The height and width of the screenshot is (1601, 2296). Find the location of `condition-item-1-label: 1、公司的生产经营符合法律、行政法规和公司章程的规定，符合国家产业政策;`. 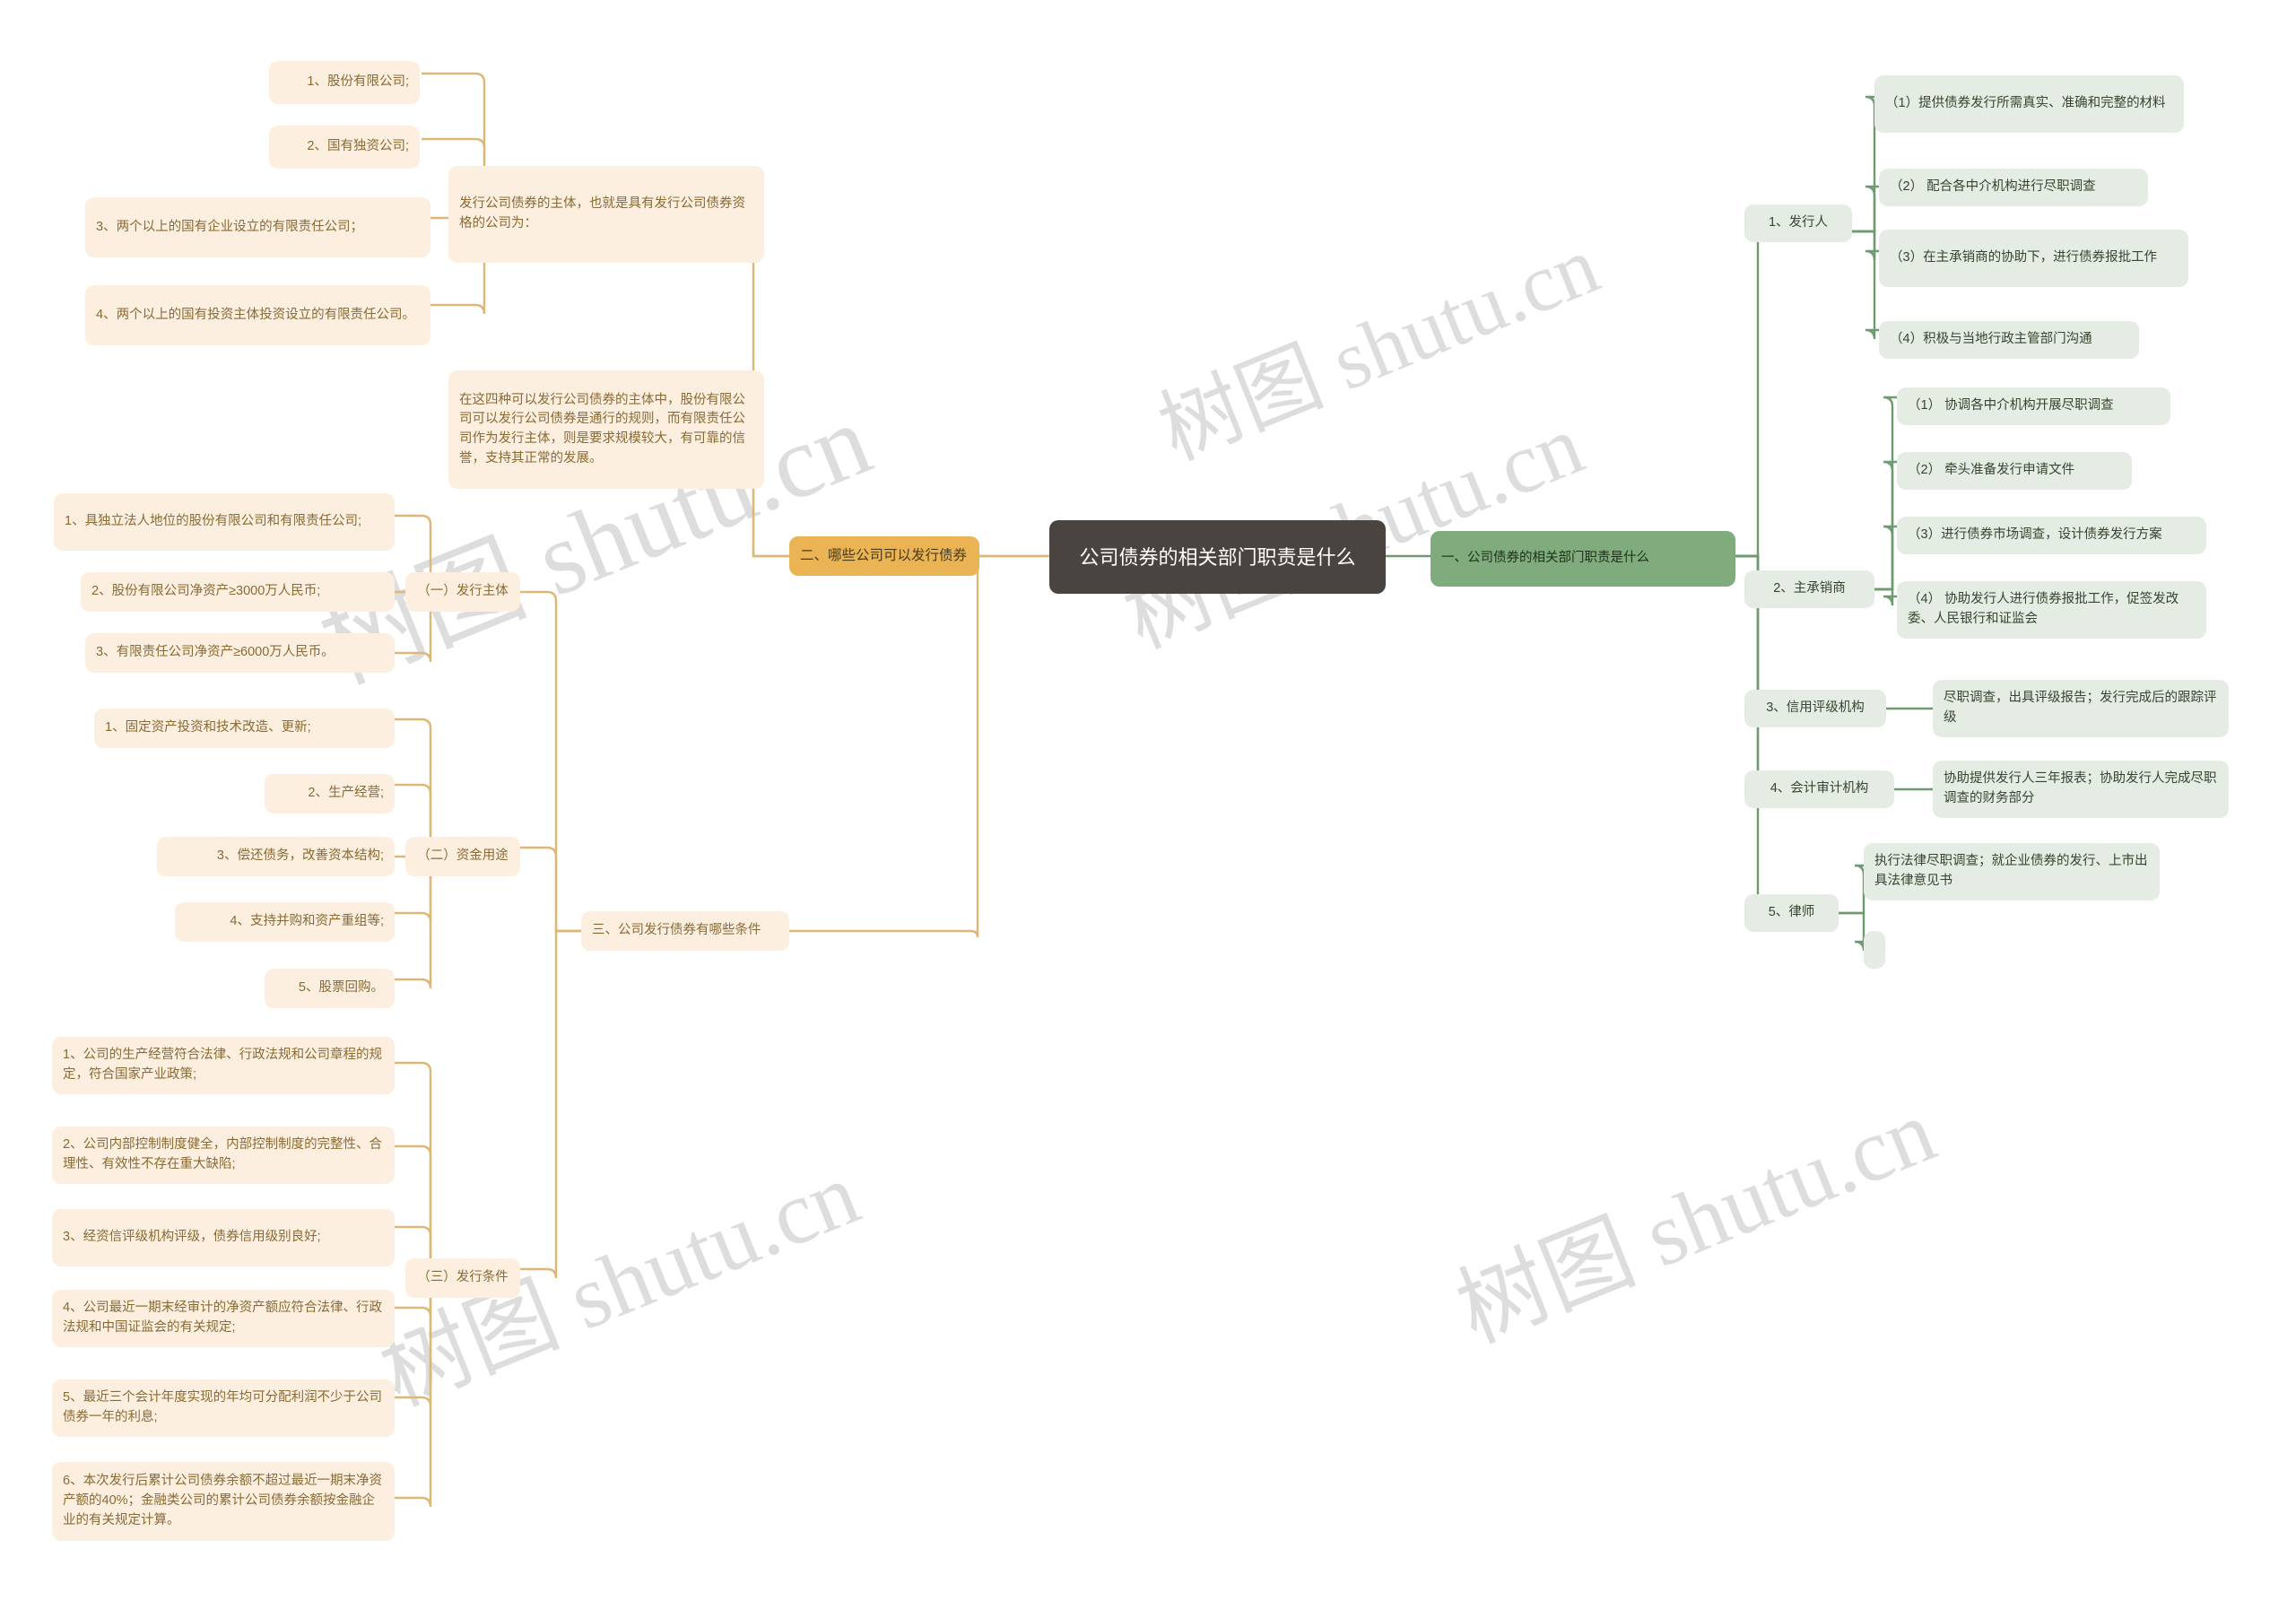

condition-item-1-label: 1、公司的生产经营符合法律、行政法规和公司章程的规定，符合国家产业政策; is located at coordinates (223, 1065).